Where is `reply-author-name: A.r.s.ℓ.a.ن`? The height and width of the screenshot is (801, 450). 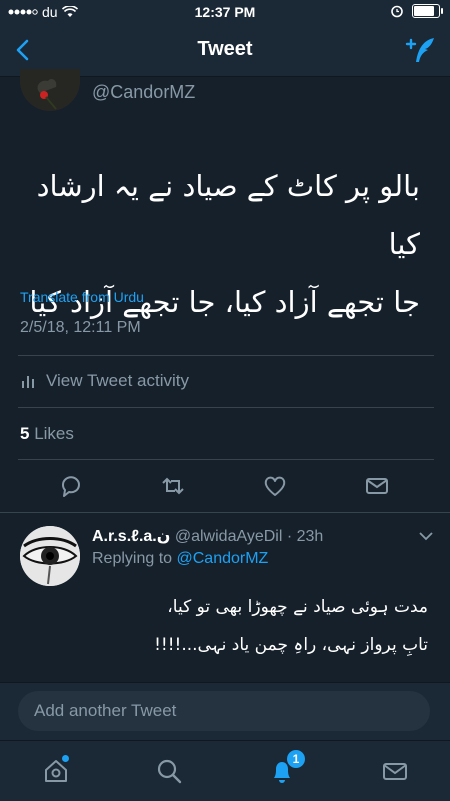
reply-author-name: A.r.s.ℓ.a.ن is located at coordinates (131, 536).